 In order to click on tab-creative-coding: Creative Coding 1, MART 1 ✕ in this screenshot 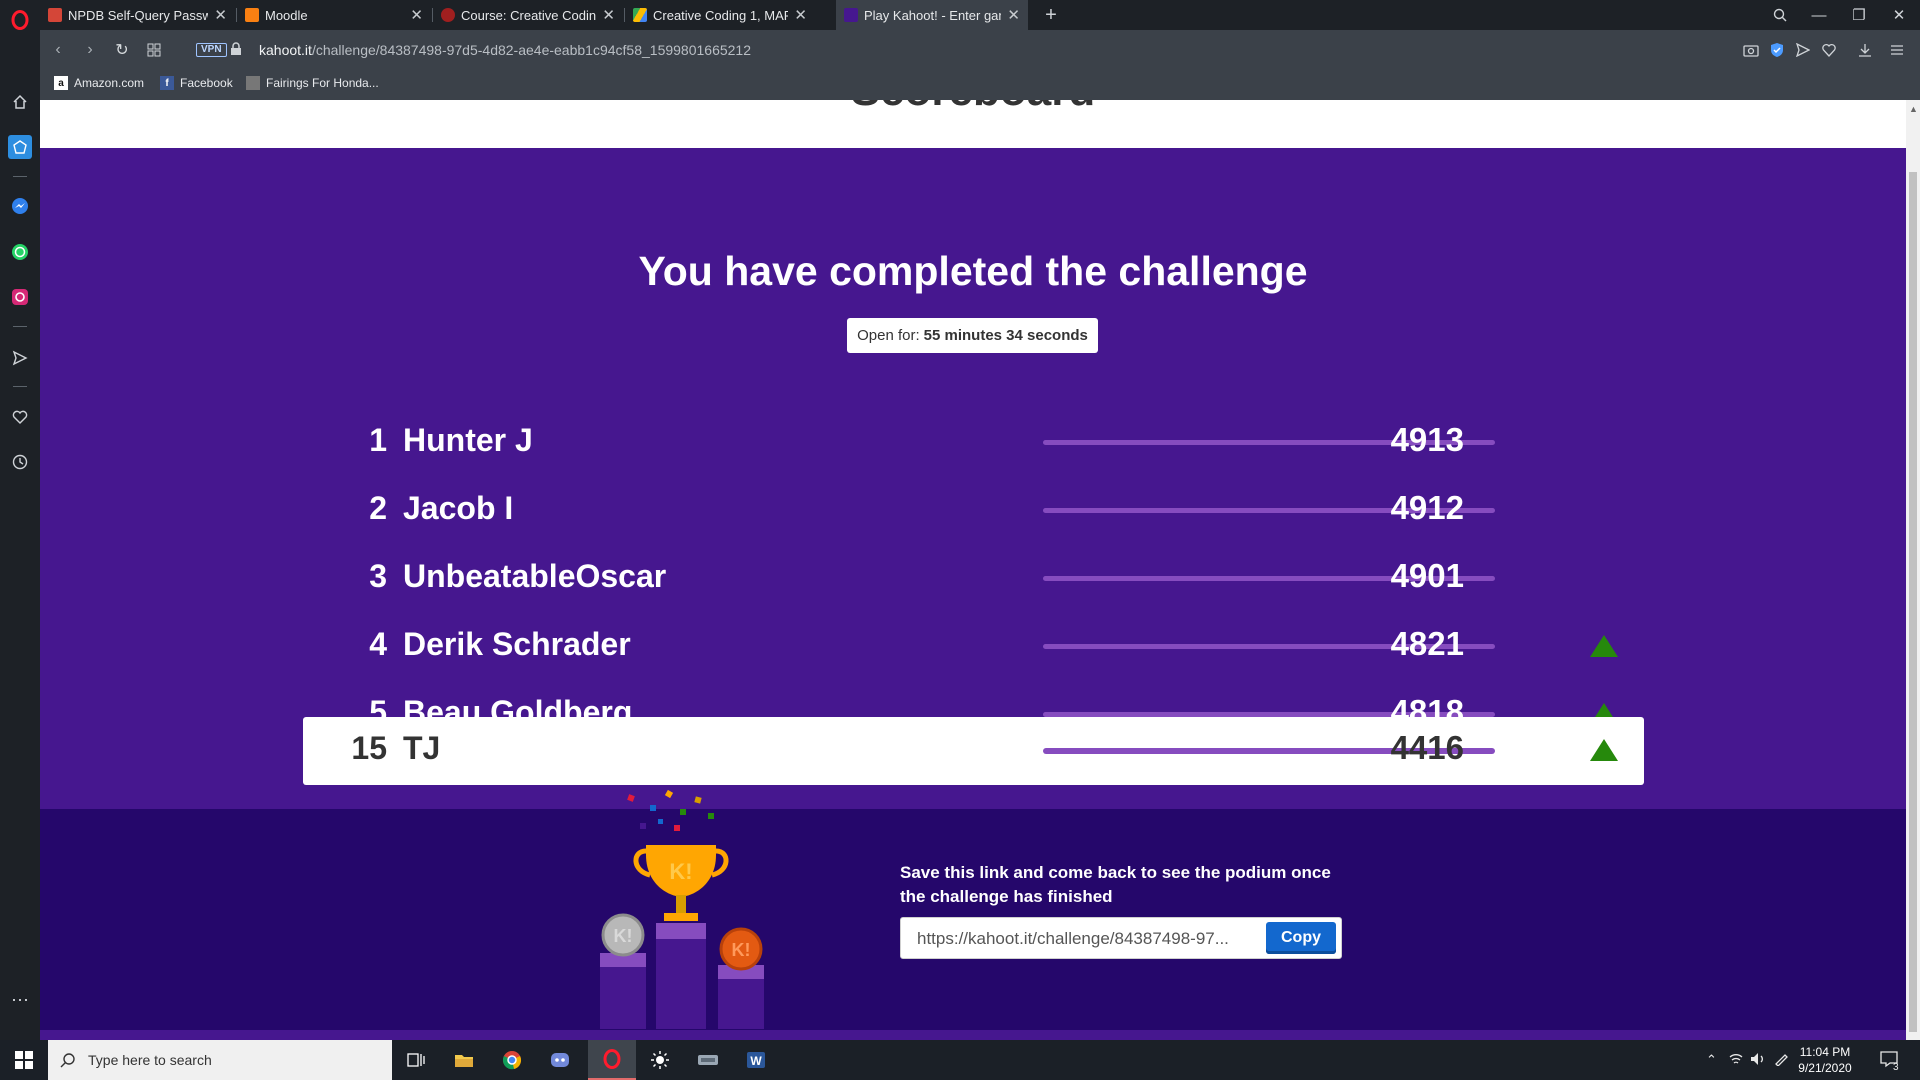, I will do `click(720, 15)`.